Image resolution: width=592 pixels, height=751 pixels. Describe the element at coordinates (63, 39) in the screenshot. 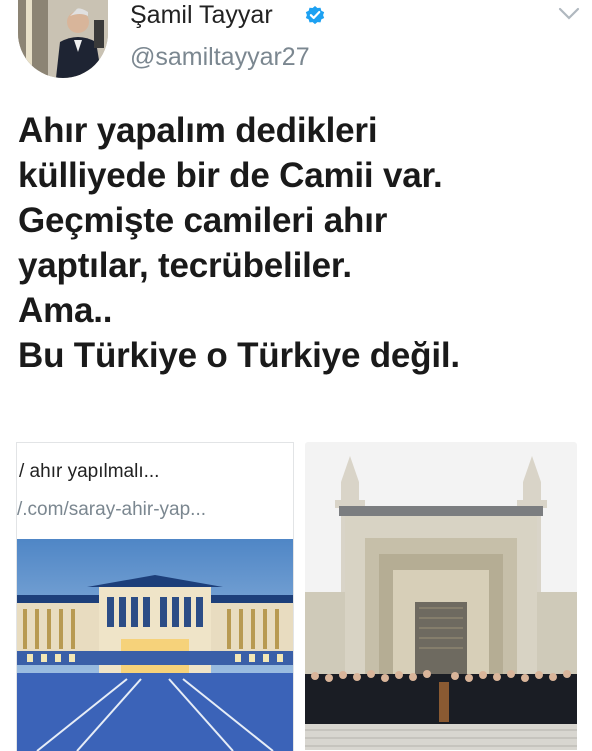

I see `avatar` at that location.